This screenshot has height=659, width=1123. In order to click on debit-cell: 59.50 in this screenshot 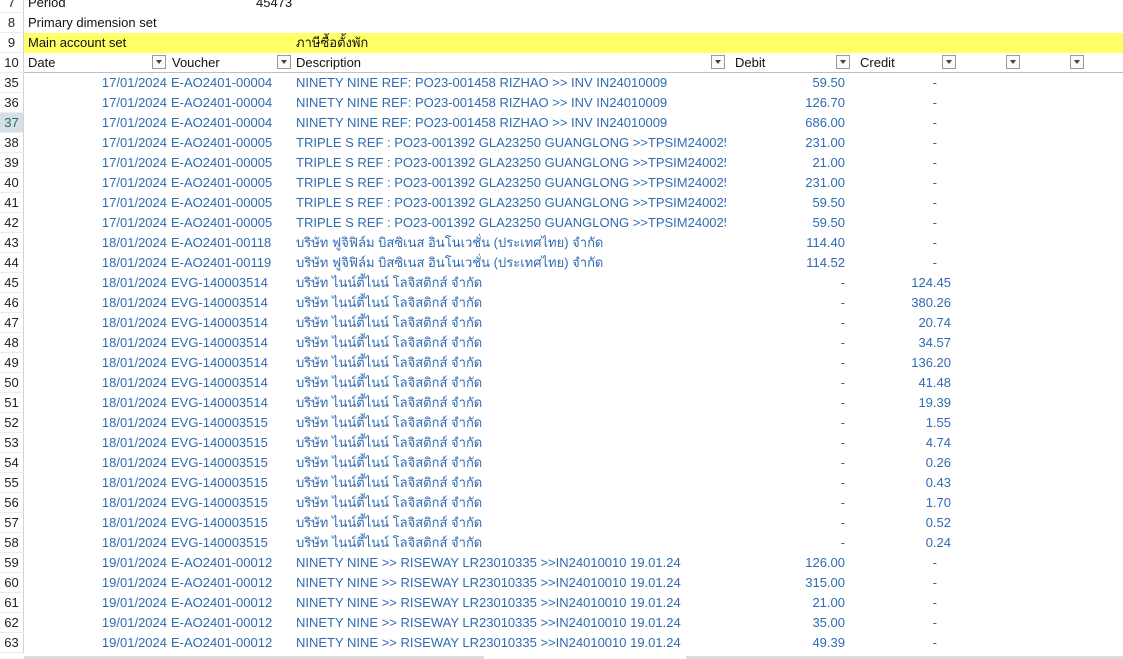, I will do `click(787, 223)`.